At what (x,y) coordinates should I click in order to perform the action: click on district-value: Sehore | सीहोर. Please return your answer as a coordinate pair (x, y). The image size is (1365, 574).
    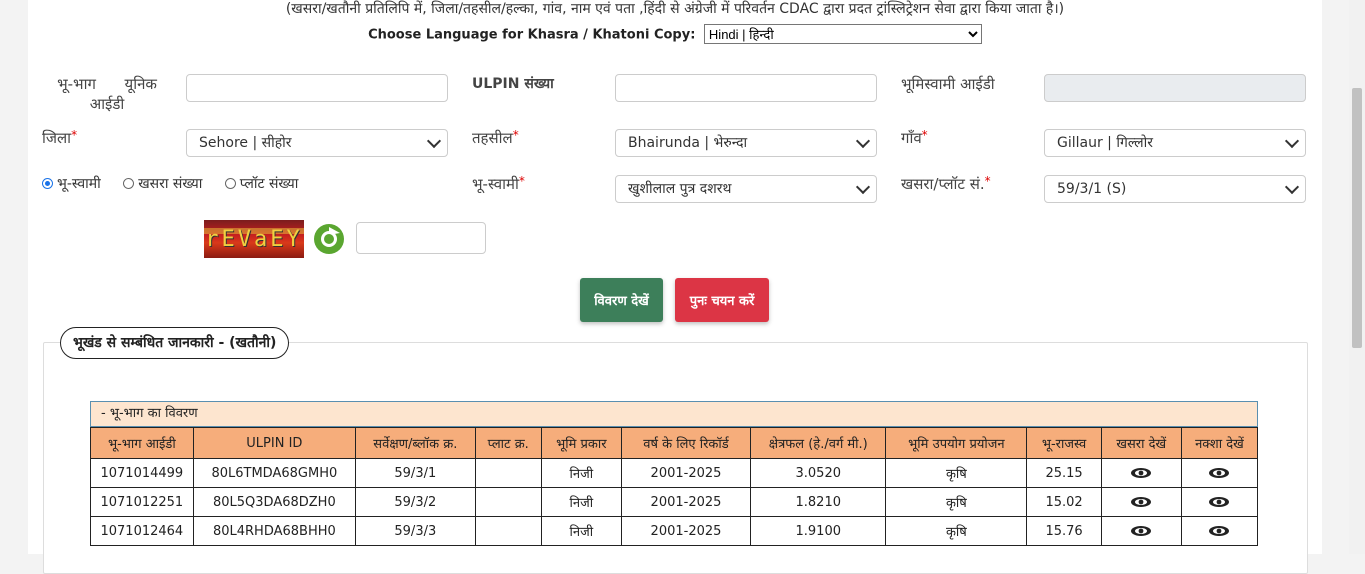
    Looking at the image, I should click on (245, 143).